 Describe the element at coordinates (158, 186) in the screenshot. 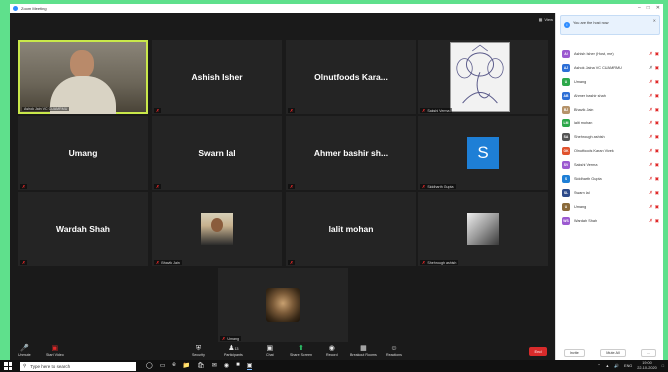

I see `tile-label: ✗` at that location.